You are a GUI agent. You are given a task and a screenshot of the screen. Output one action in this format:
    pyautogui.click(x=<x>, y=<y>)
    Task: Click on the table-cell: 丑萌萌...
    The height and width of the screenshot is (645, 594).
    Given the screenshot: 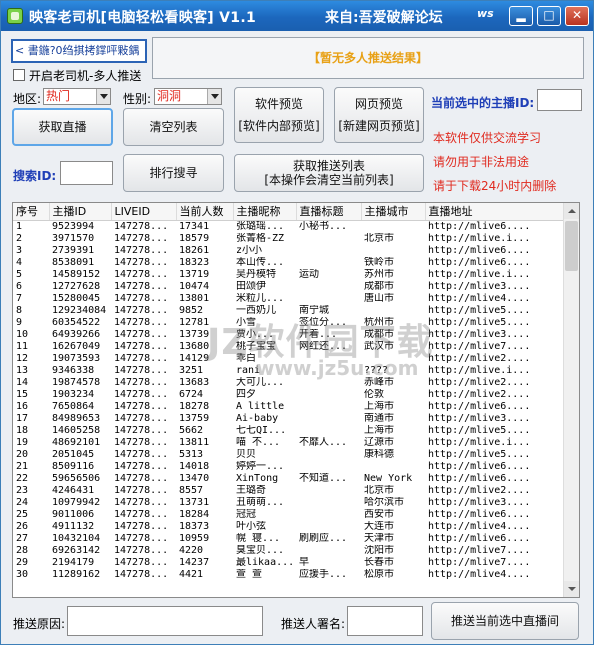 What is the action you would take?
    pyautogui.click(x=260, y=502)
    